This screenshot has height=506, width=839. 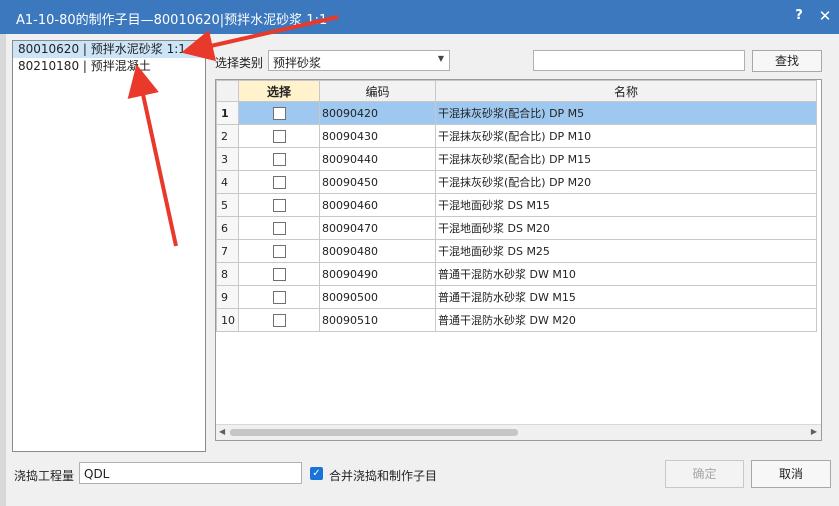 What do you see at coordinates (377, 113) in the screenshot?
I see `row-code: 80090420` at bounding box center [377, 113].